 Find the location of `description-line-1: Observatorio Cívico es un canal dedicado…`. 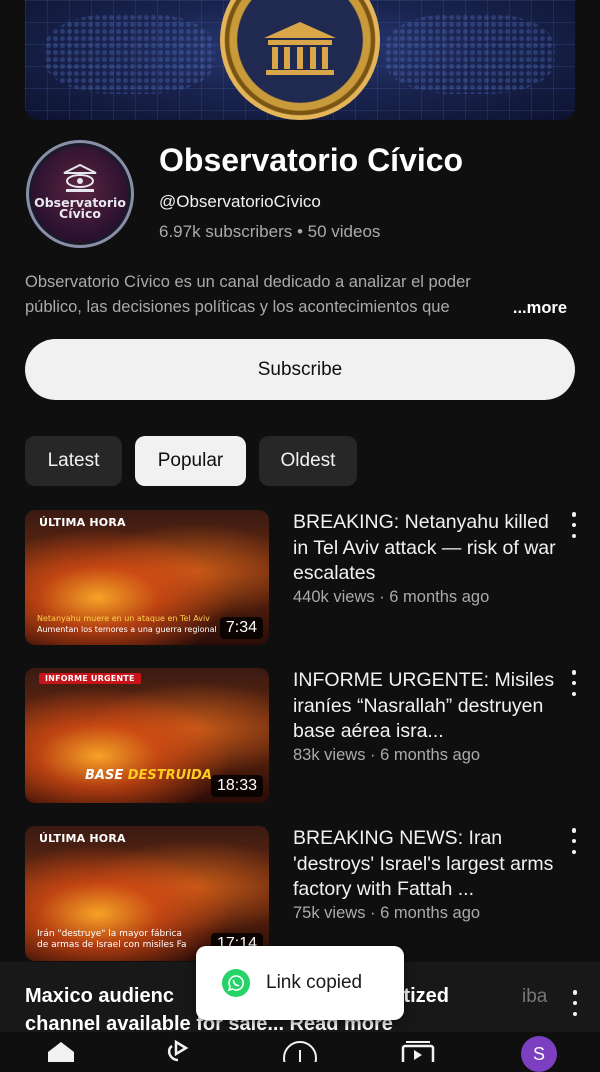

description-line-1: Observatorio Cívico es un canal dedicado… is located at coordinates (248, 282).